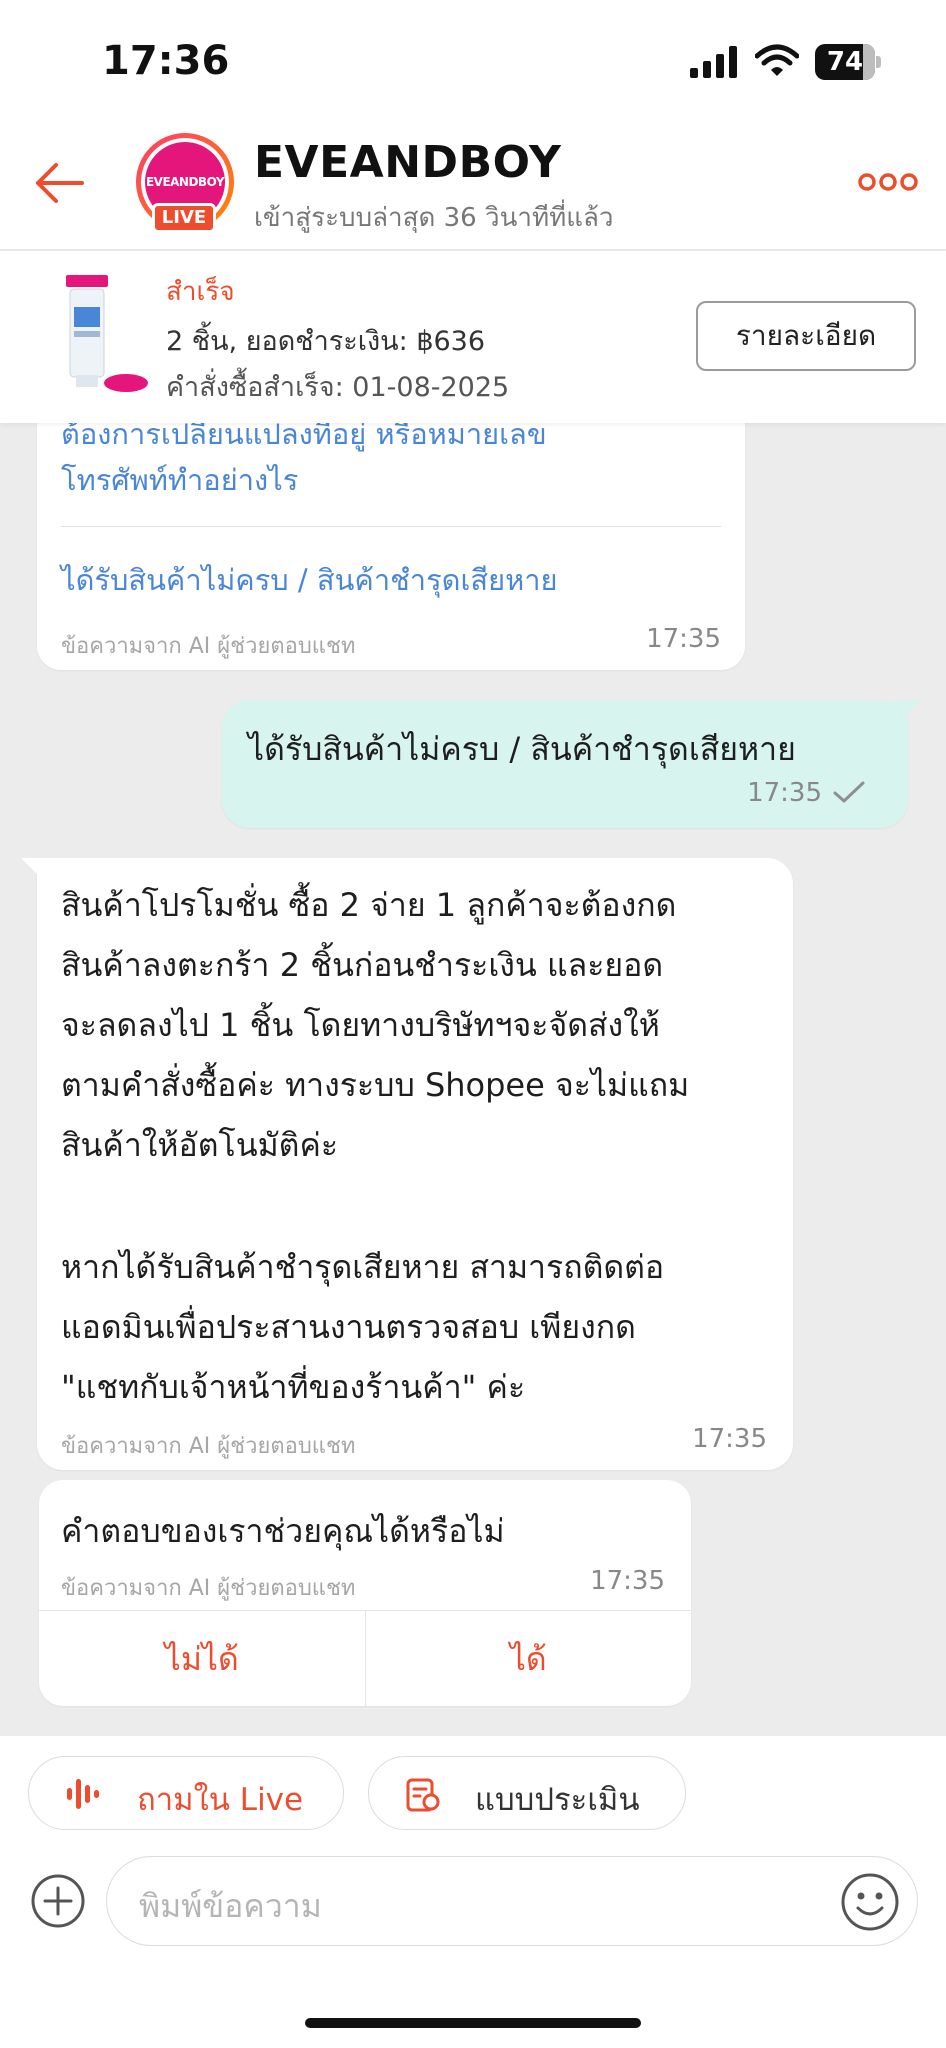  What do you see at coordinates (184, 218) in the screenshot?
I see `live-badge: LIVE` at bounding box center [184, 218].